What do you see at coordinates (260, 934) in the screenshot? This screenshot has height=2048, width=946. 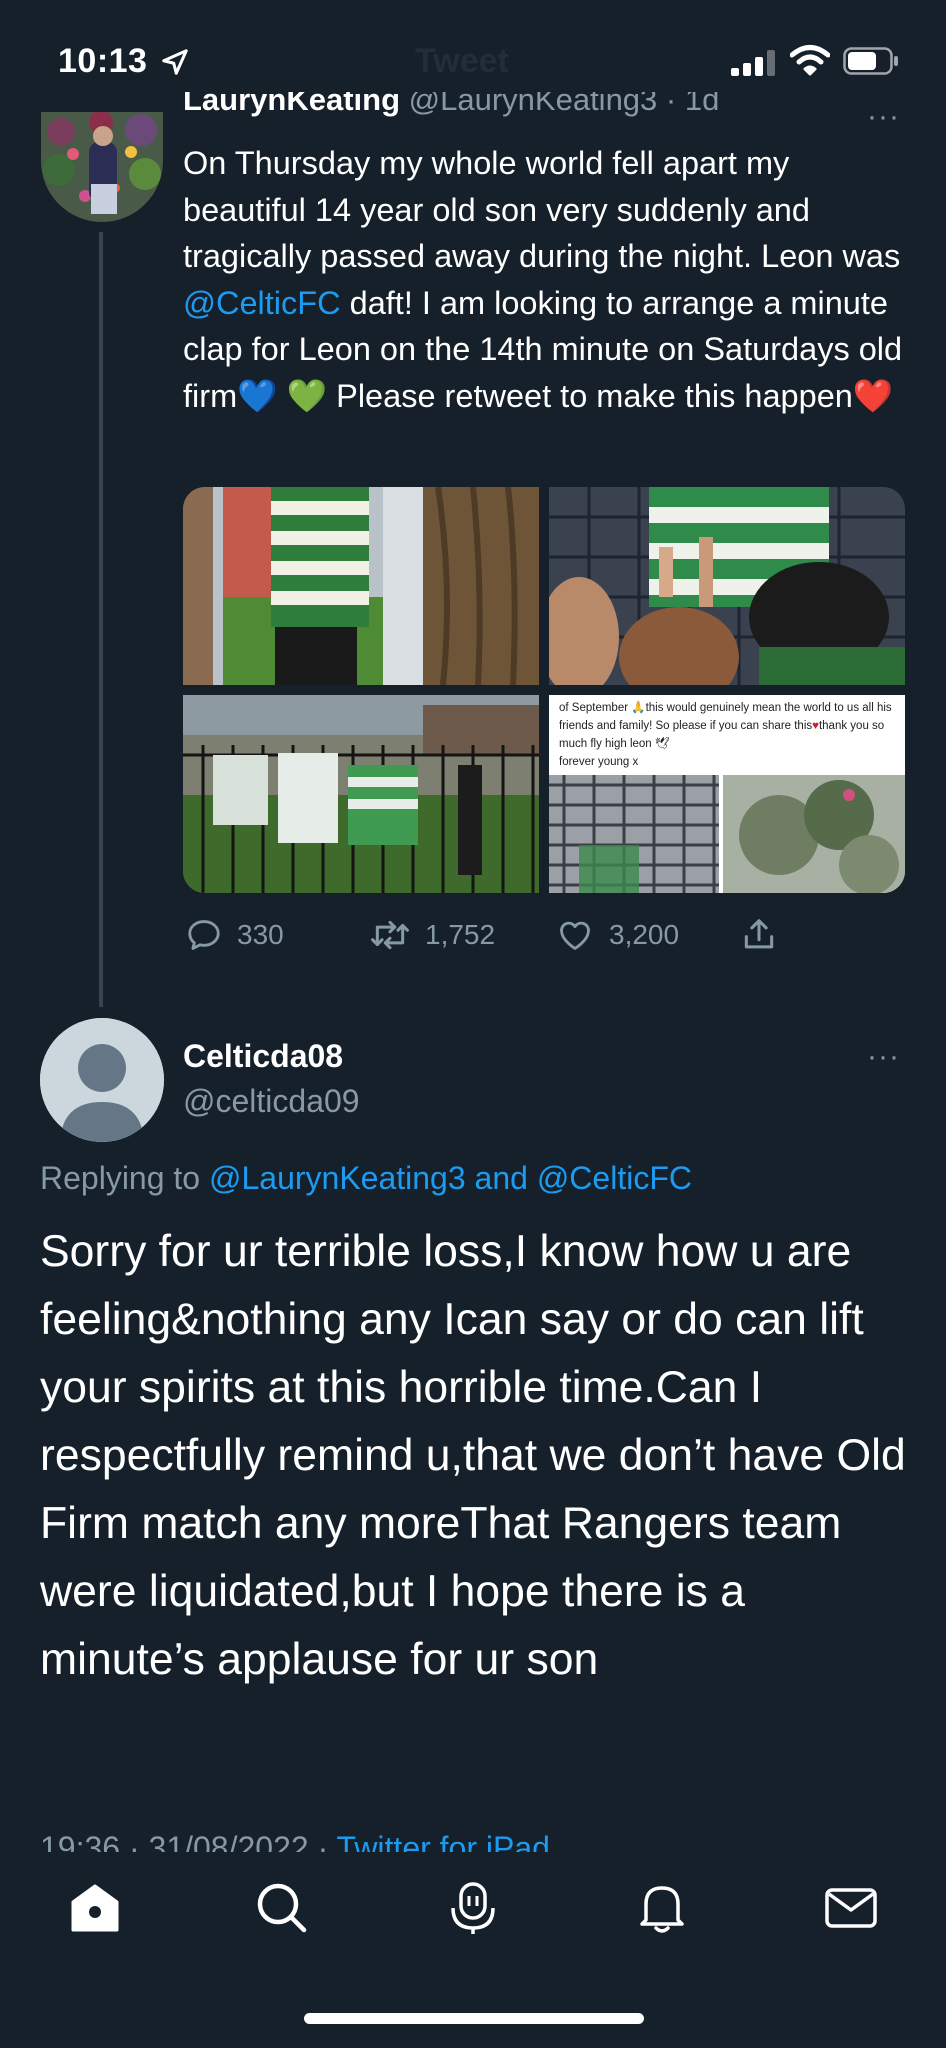 I see `reply-count: 330` at bounding box center [260, 934].